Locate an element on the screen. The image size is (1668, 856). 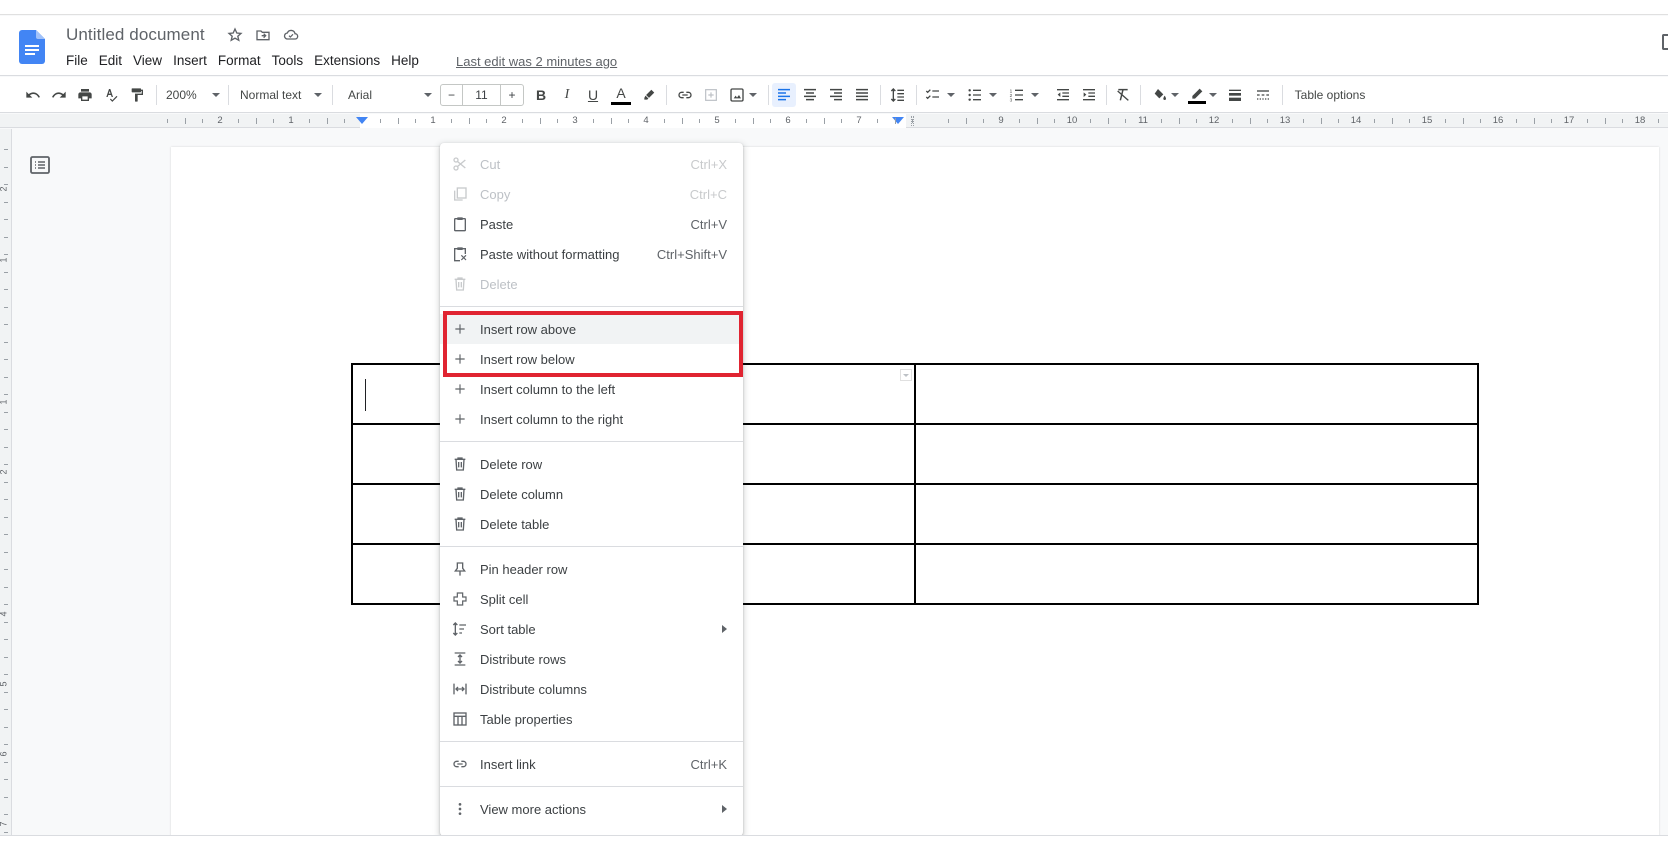
menu-item-cut: Cut Ctrl+X is located at coordinates (591, 164).